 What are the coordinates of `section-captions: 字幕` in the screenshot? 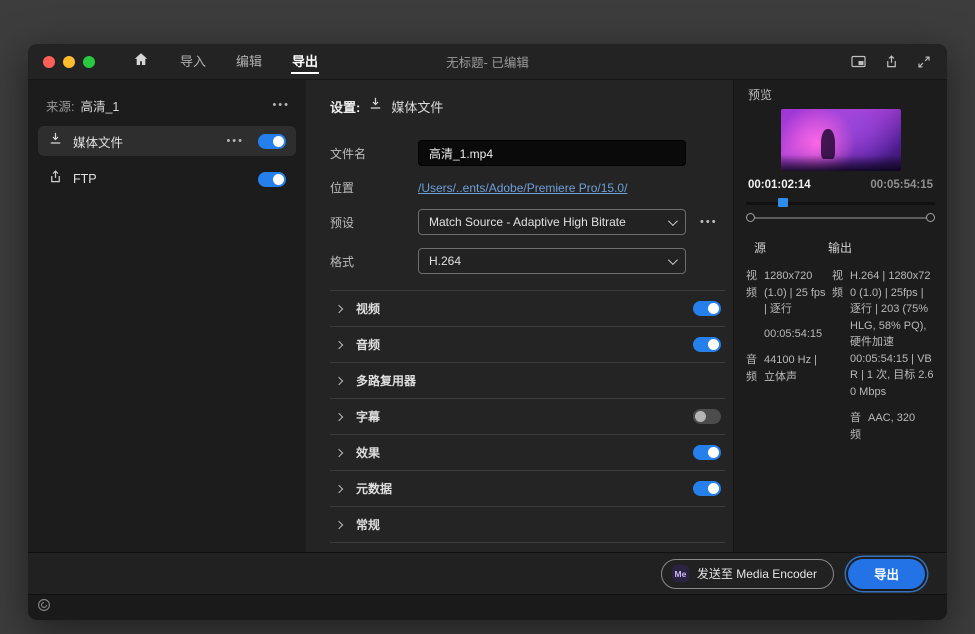 It's located at (527, 417).